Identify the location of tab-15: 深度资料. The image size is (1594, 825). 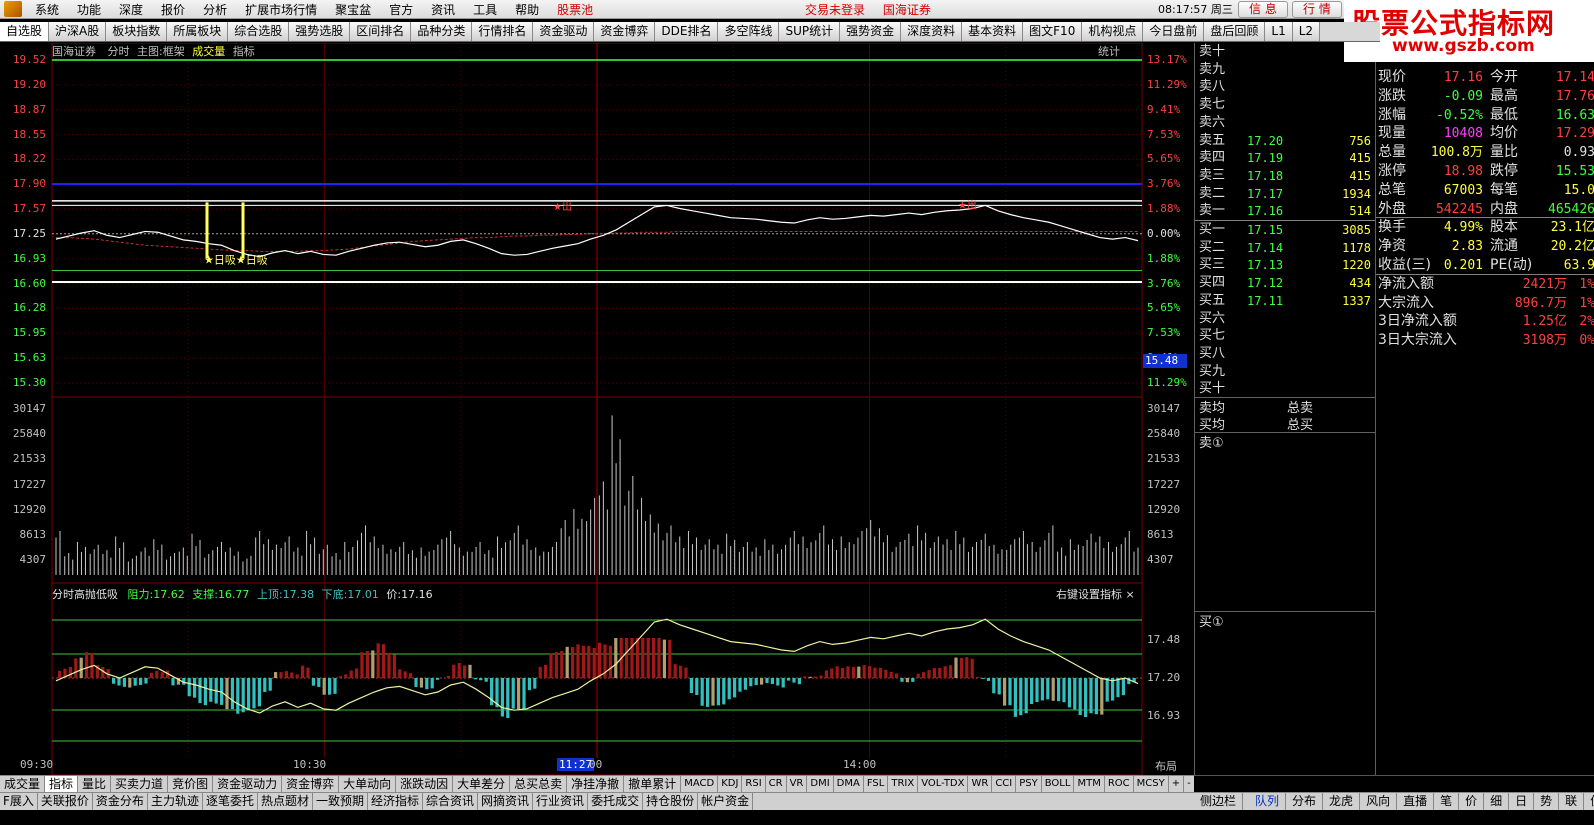
(932, 31).